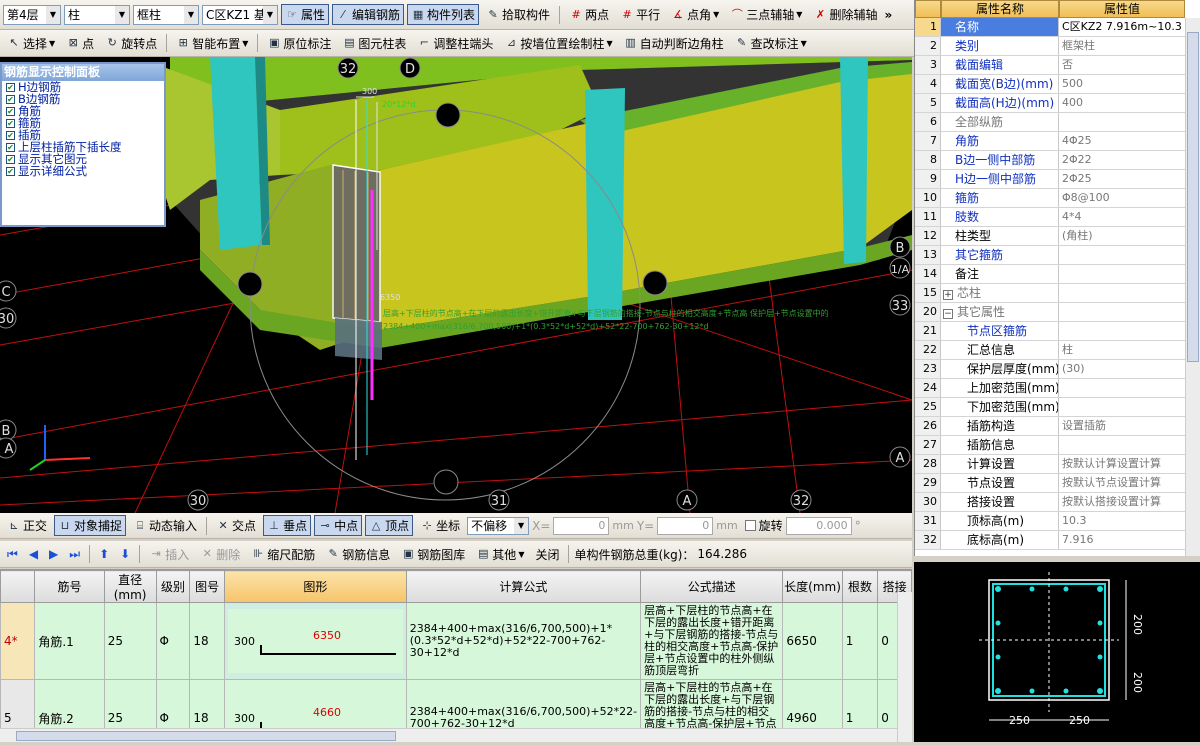  What do you see at coordinates (1050, 46) in the screenshot?
I see `property-row: 2 类别 框架柱` at bounding box center [1050, 46].